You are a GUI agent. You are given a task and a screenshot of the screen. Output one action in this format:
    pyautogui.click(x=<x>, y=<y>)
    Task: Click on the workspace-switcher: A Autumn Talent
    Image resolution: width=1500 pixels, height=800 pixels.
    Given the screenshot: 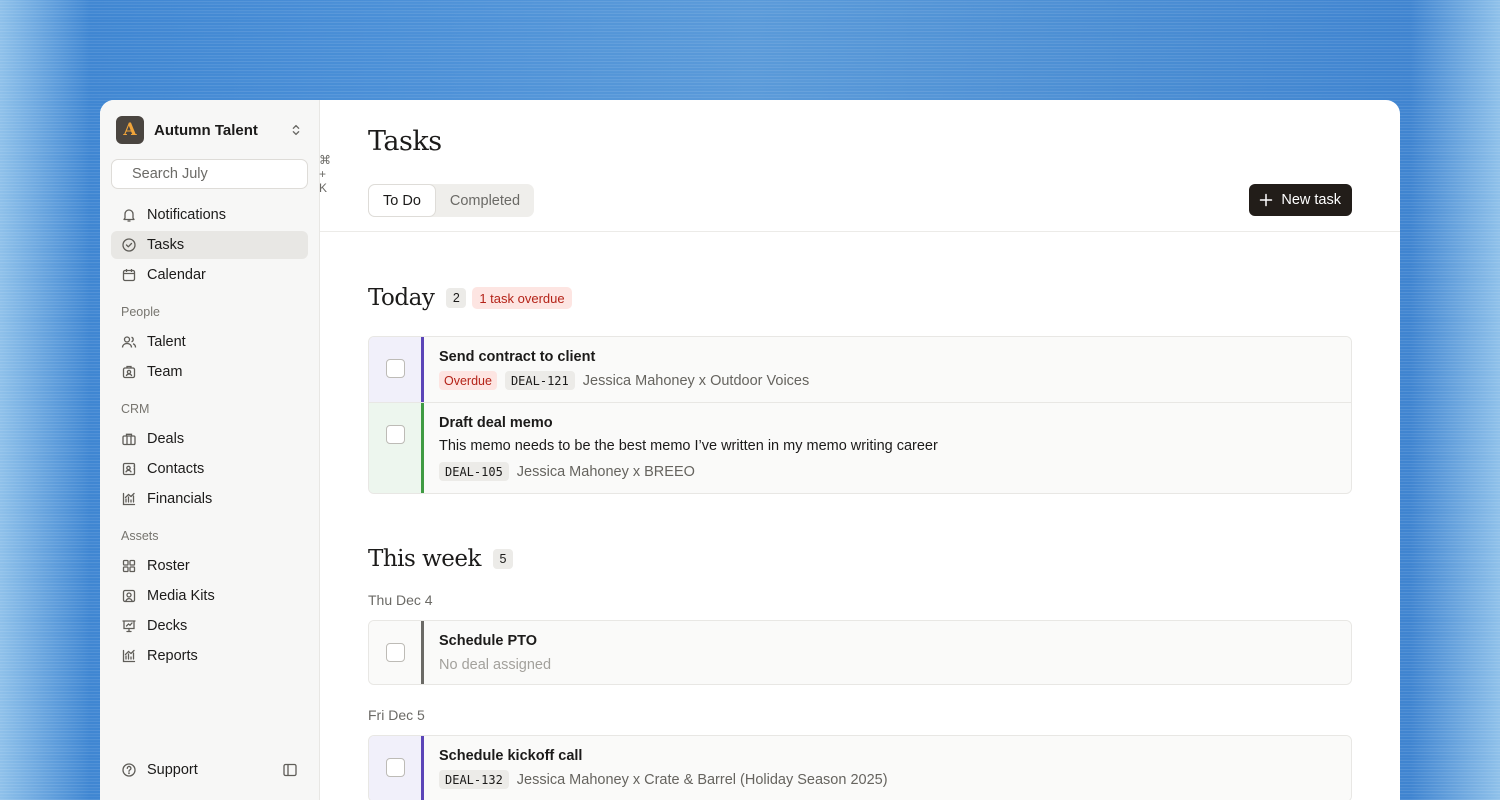 What is the action you would take?
    pyautogui.click(x=209, y=130)
    